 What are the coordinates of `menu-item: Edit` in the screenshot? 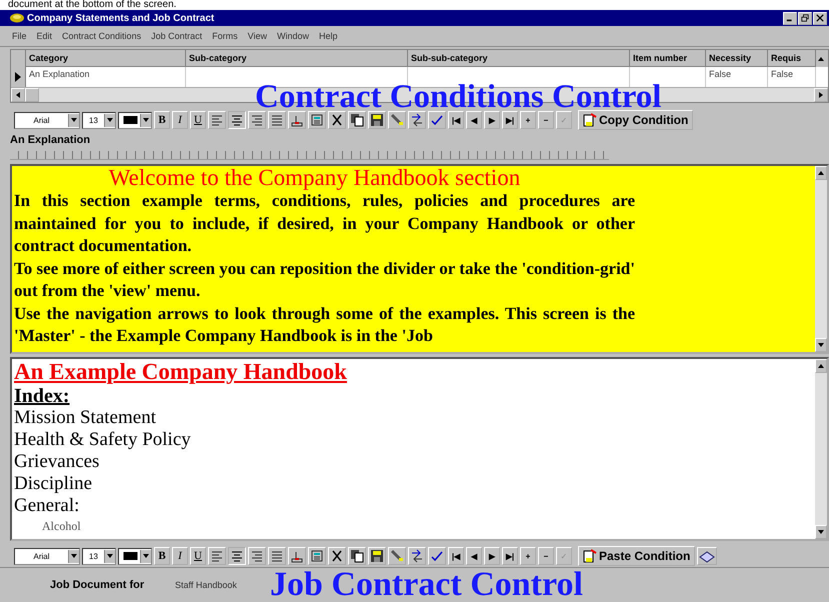 It's located at (44, 36).